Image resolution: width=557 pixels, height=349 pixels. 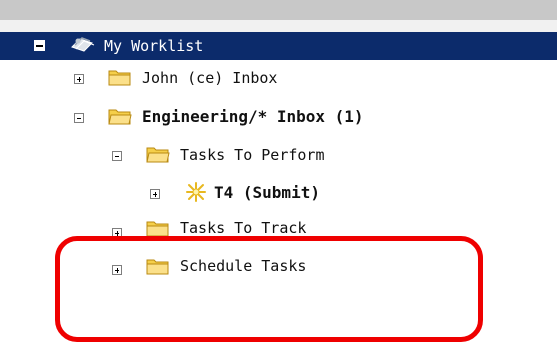 I want to click on collapse-root-toggle, so click(x=39, y=45).